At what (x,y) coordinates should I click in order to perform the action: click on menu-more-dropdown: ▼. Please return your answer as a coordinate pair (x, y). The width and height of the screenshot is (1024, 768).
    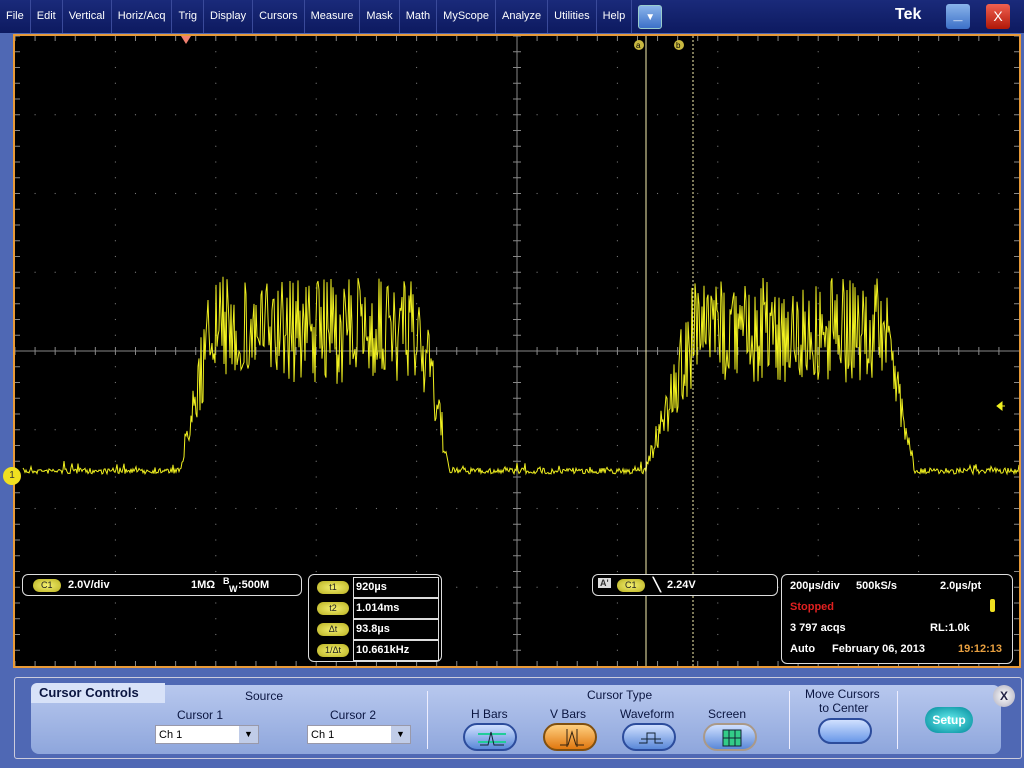
    Looking at the image, I should click on (650, 16).